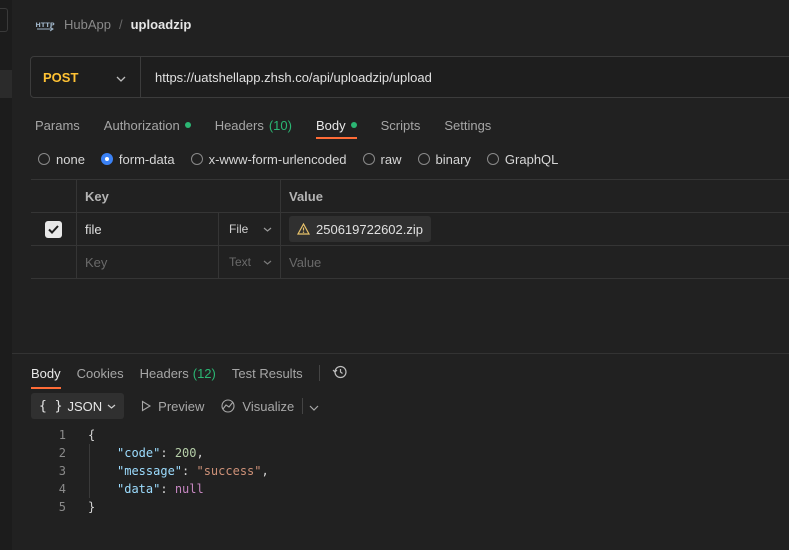 This screenshot has height=550, width=789. I want to click on row-type-label: File, so click(239, 229).